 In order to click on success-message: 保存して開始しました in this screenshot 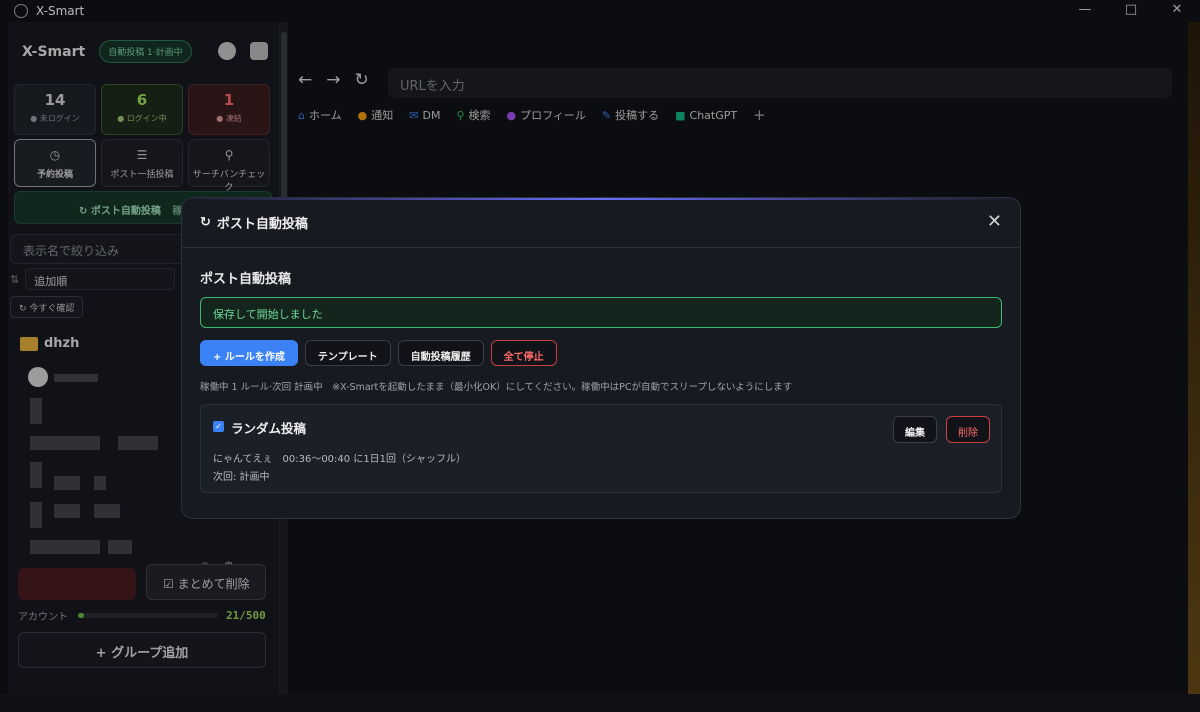, I will do `click(601, 312)`.